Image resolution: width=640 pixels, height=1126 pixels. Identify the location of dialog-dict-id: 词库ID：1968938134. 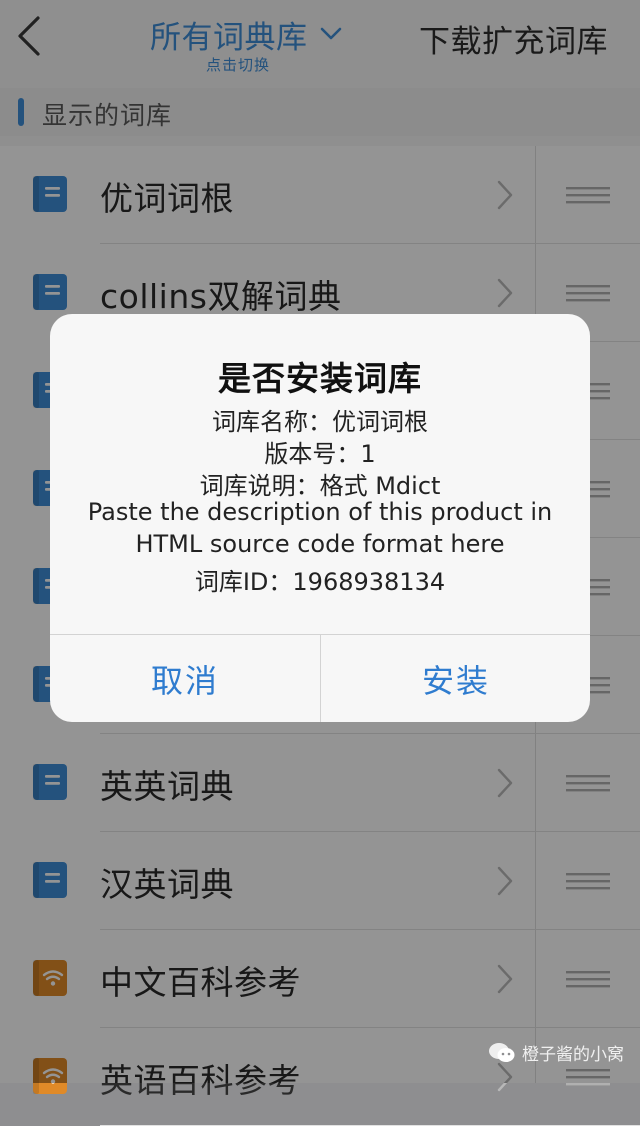
(320, 582).